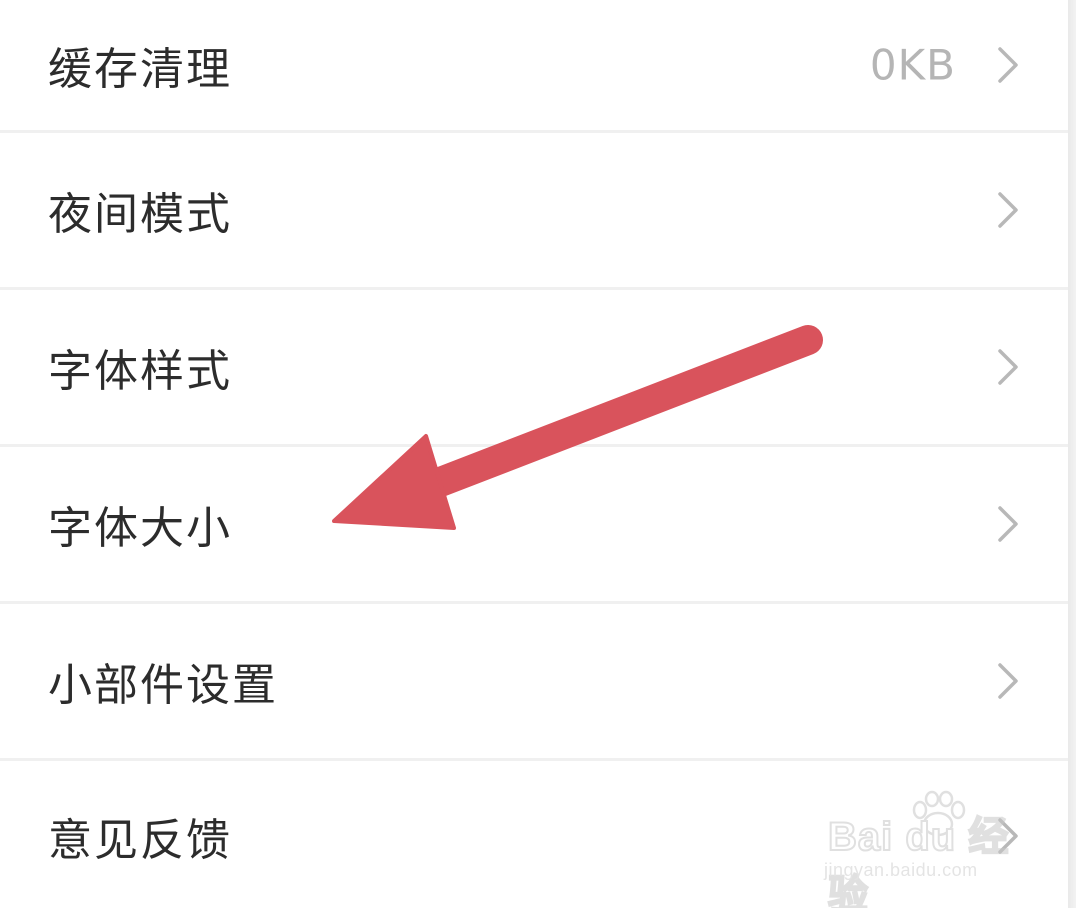 The image size is (1076, 908). I want to click on baidu-jingyan-watermark: Bai du 经验 jingyan.baidu.com, so click(927, 849).